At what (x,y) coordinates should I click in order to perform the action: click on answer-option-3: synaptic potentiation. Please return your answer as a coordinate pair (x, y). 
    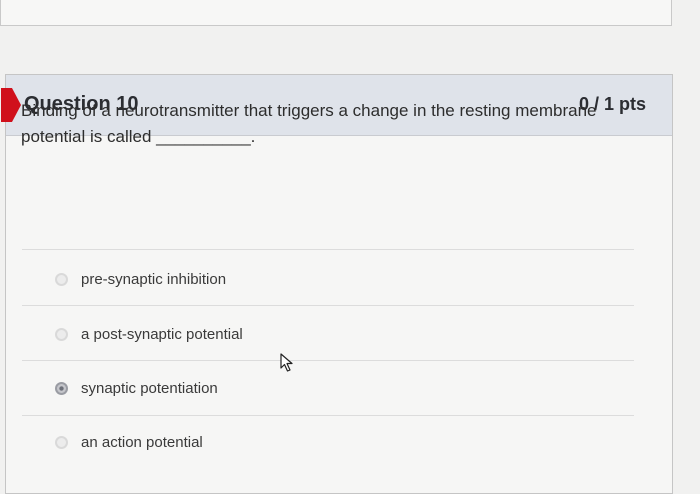
    Looking at the image, I should click on (136, 388).